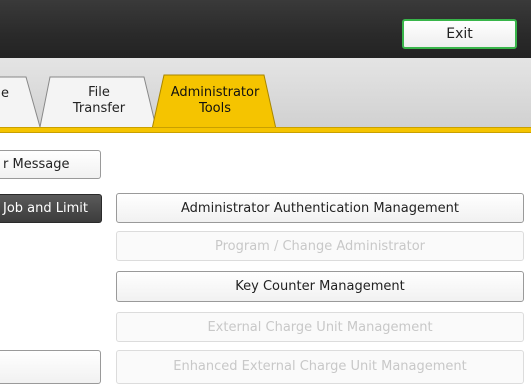  Describe the element at coordinates (5, 93) in the screenshot. I see `tab-previous-label: e` at that location.